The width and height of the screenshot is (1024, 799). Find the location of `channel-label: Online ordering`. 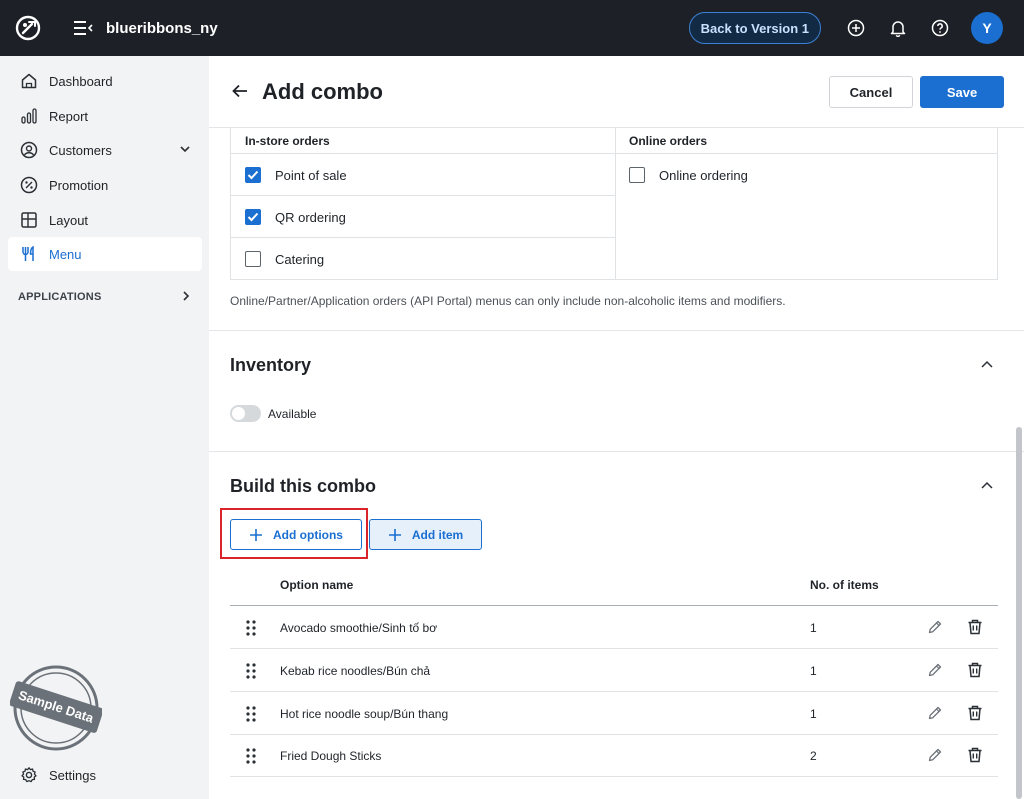

channel-label: Online ordering is located at coordinates (703, 175).